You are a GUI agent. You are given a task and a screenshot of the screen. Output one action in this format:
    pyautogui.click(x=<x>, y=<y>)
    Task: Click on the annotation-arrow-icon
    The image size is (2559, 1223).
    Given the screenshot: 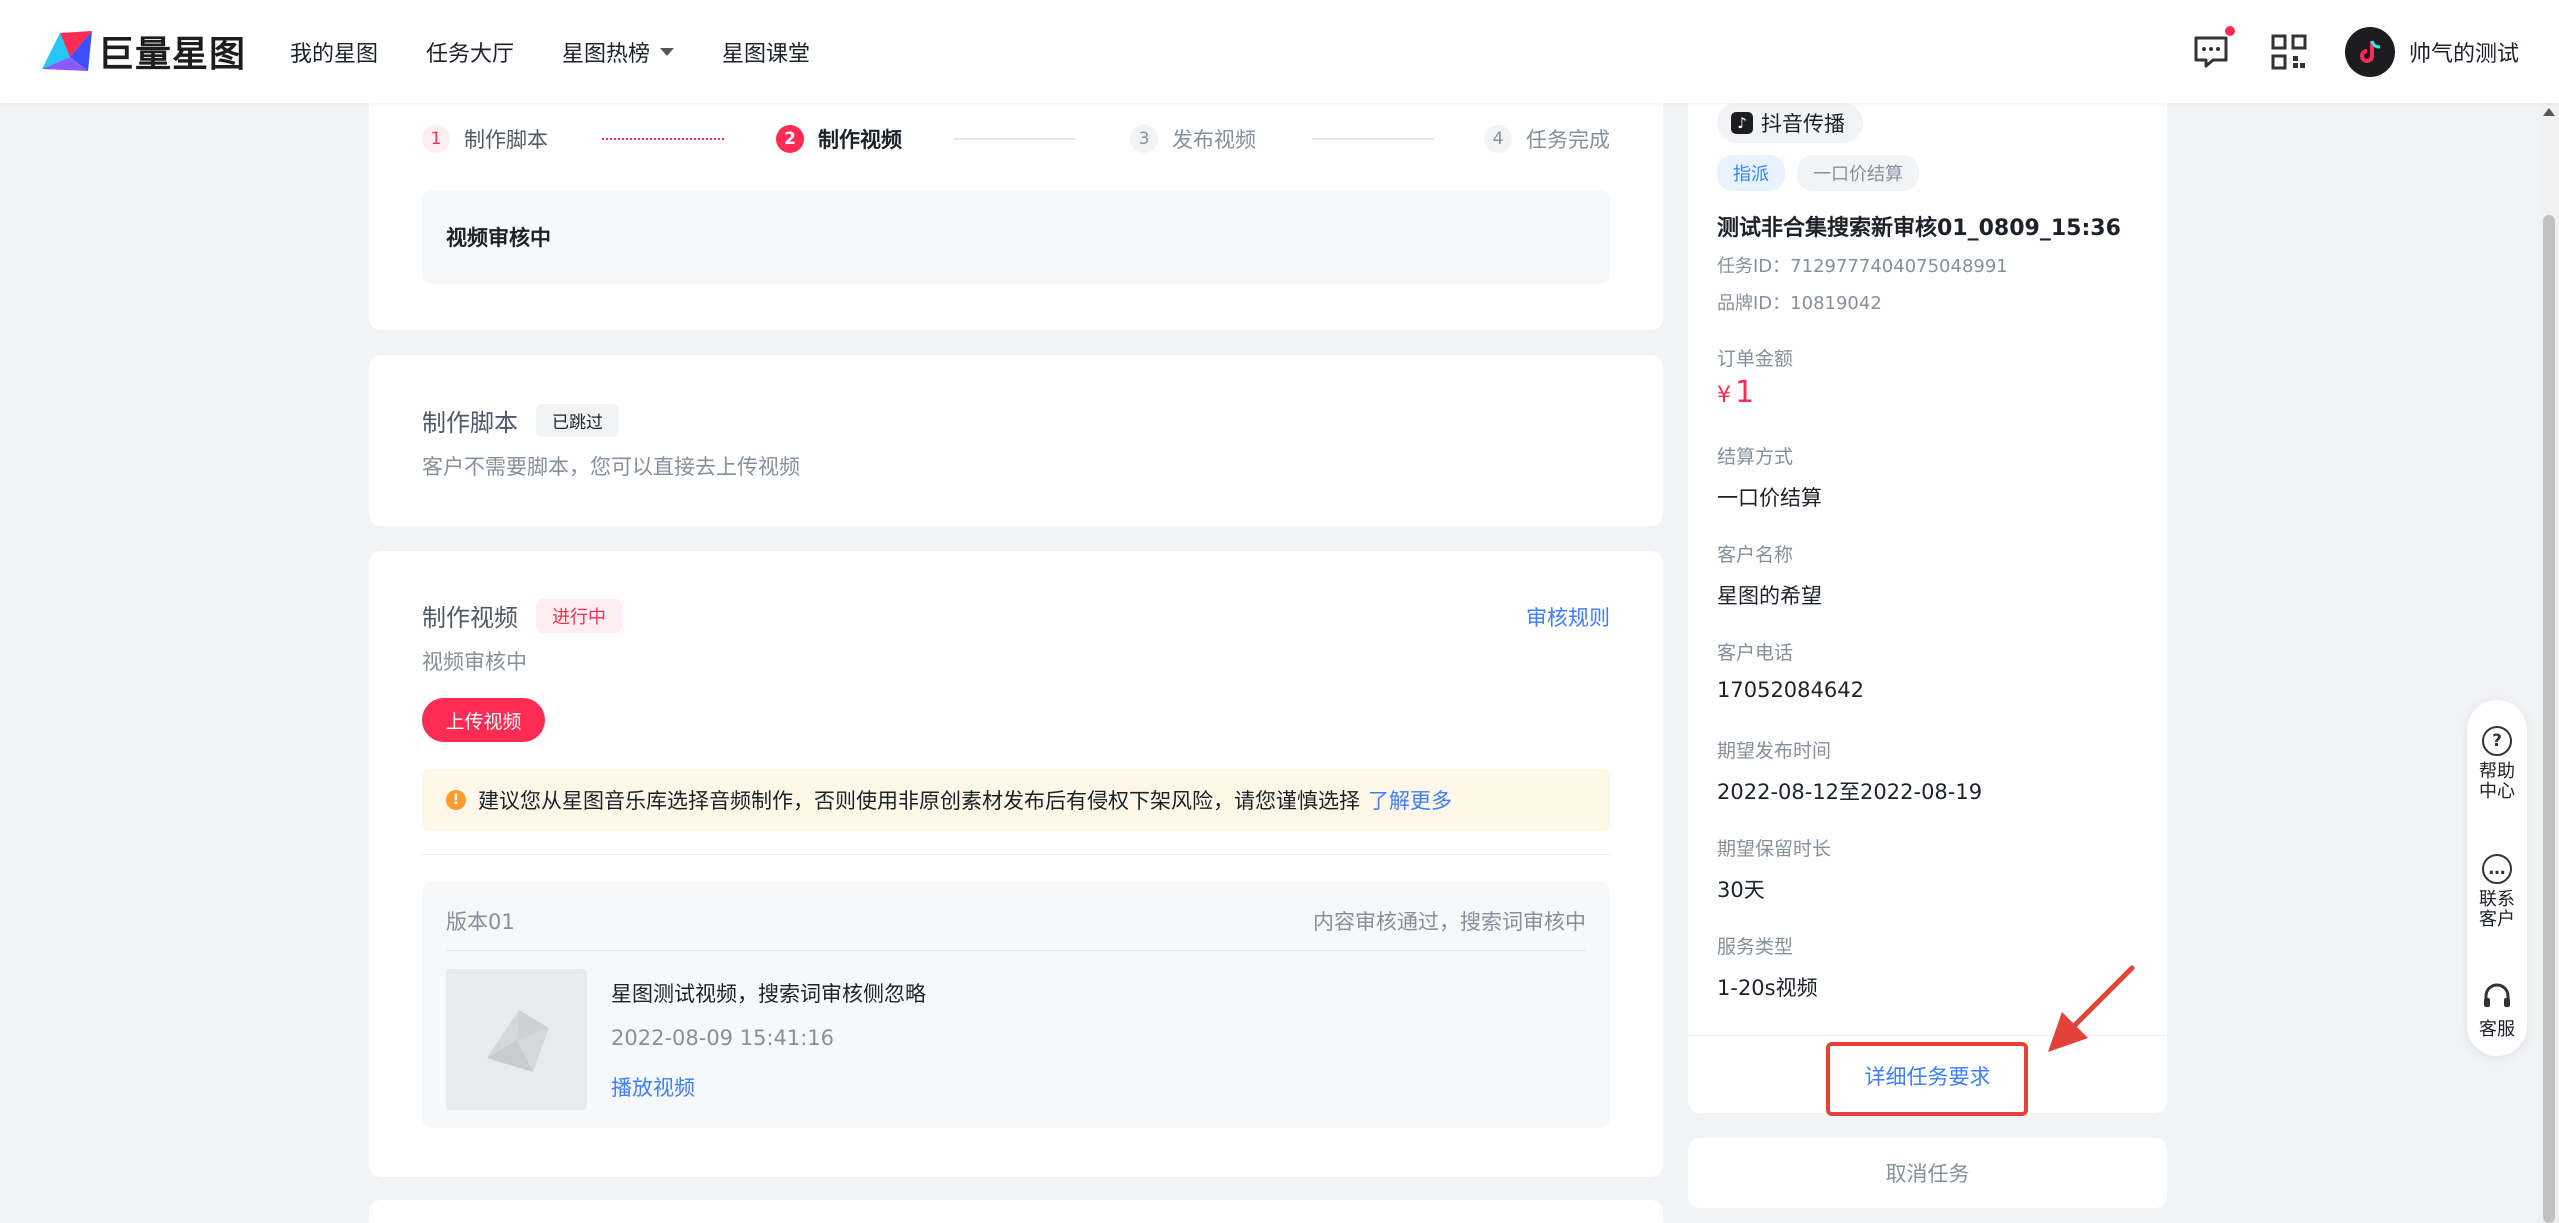 What is the action you would take?
    pyautogui.click(x=2091, y=1008)
    